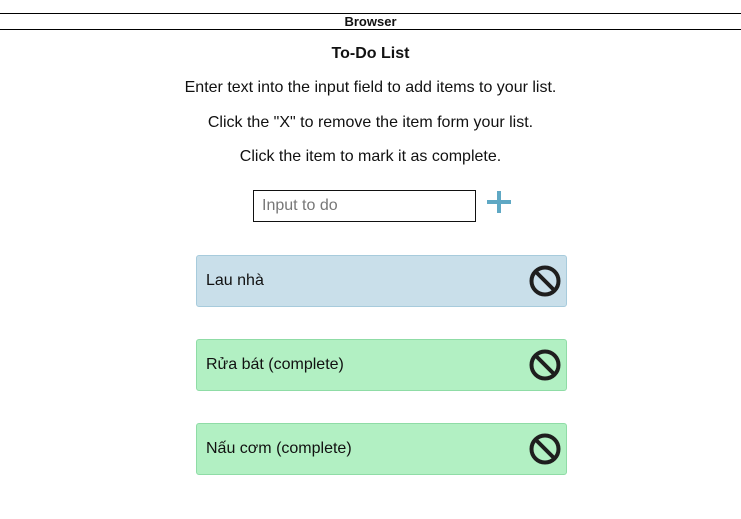  I want to click on todo-item-label: Lau nhà, so click(235, 280).